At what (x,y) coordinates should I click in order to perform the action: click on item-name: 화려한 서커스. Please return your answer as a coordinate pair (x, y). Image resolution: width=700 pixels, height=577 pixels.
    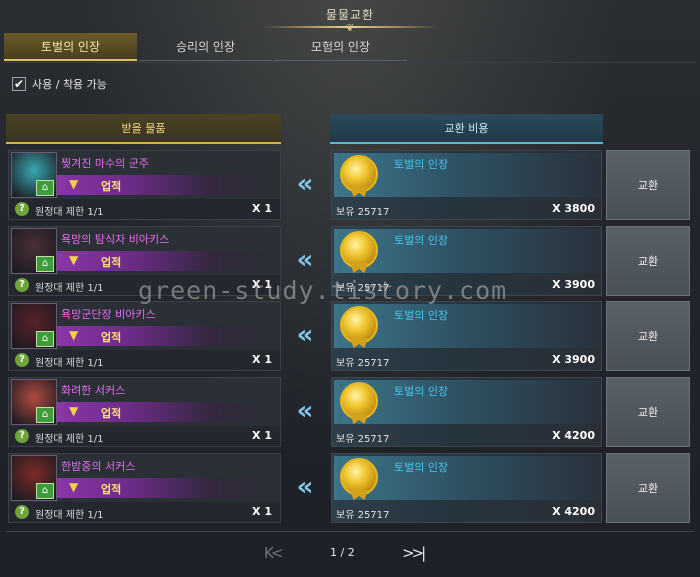
    Looking at the image, I should click on (93, 390).